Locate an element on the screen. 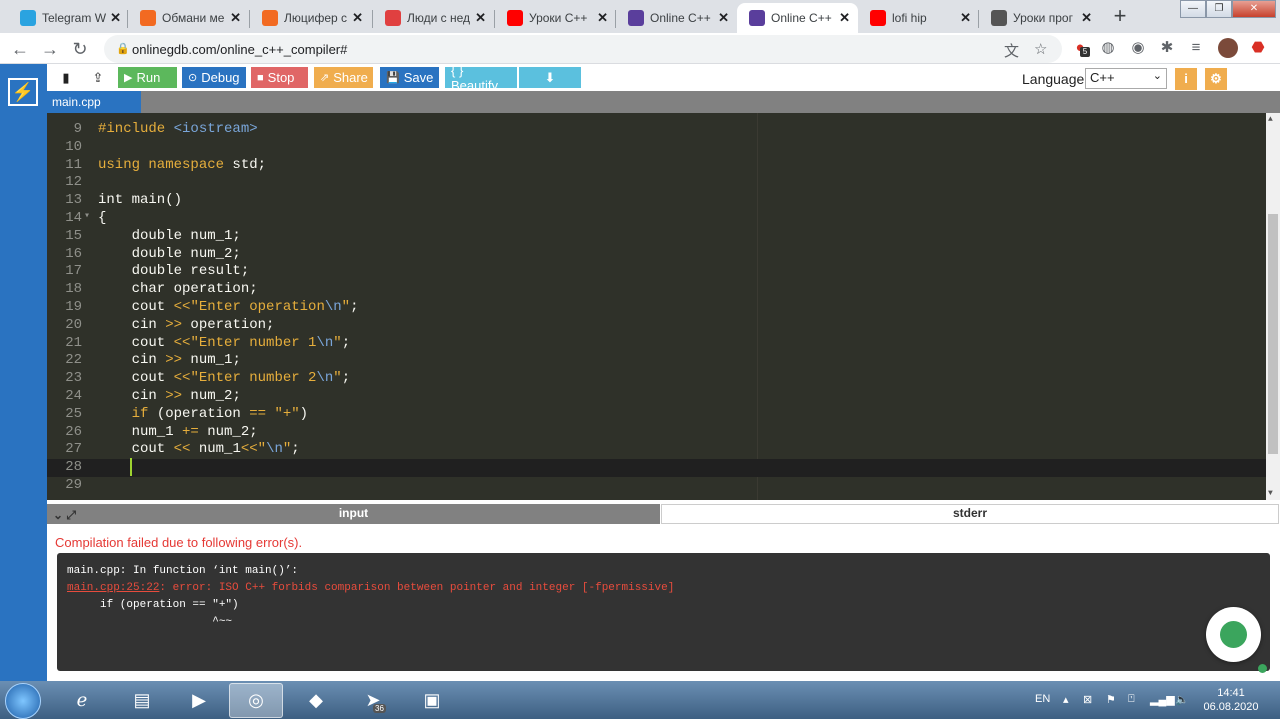 The width and height of the screenshot is (1280, 719). stop-button: ■ Stop is located at coordinates (279, 77).